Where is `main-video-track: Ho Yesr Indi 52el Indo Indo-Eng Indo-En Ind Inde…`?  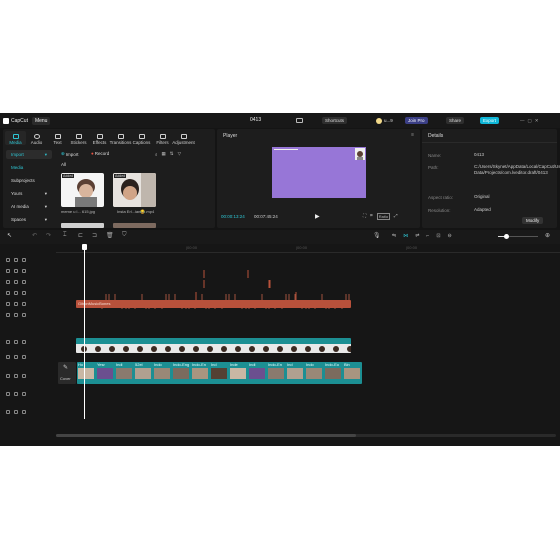
main-video-track: Ho Yesr Indi 52el Indo Indo-Eng Indo-En Ind Inde… is located at coordinates (219, 373).